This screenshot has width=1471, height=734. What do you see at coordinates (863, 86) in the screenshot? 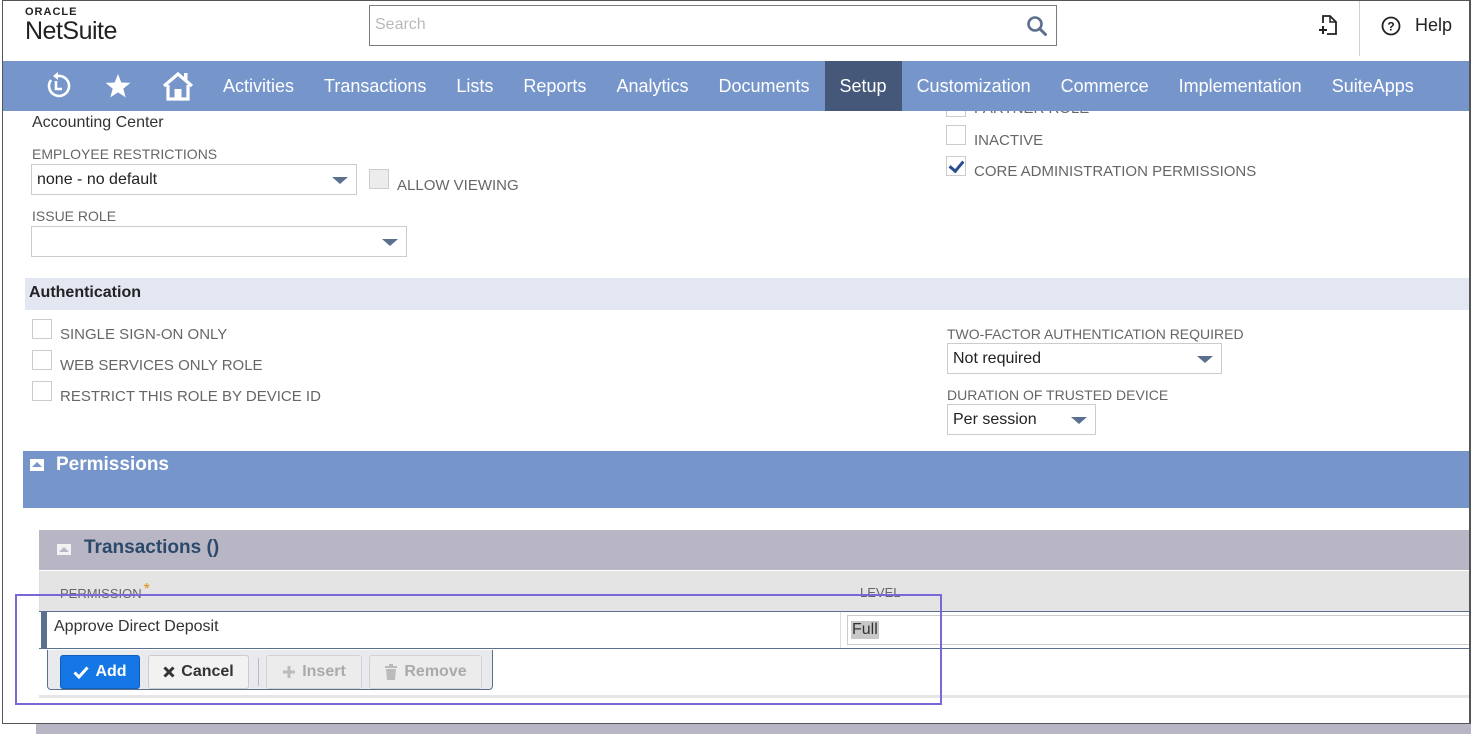
I see `nav-setup: Setup` at bounding box center [863, 86].